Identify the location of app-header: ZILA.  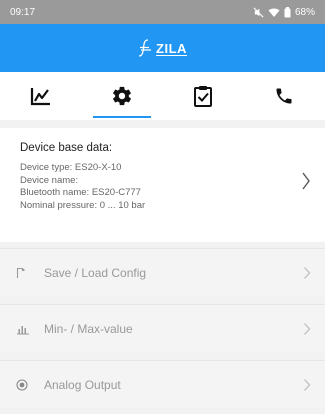
(162, 48).